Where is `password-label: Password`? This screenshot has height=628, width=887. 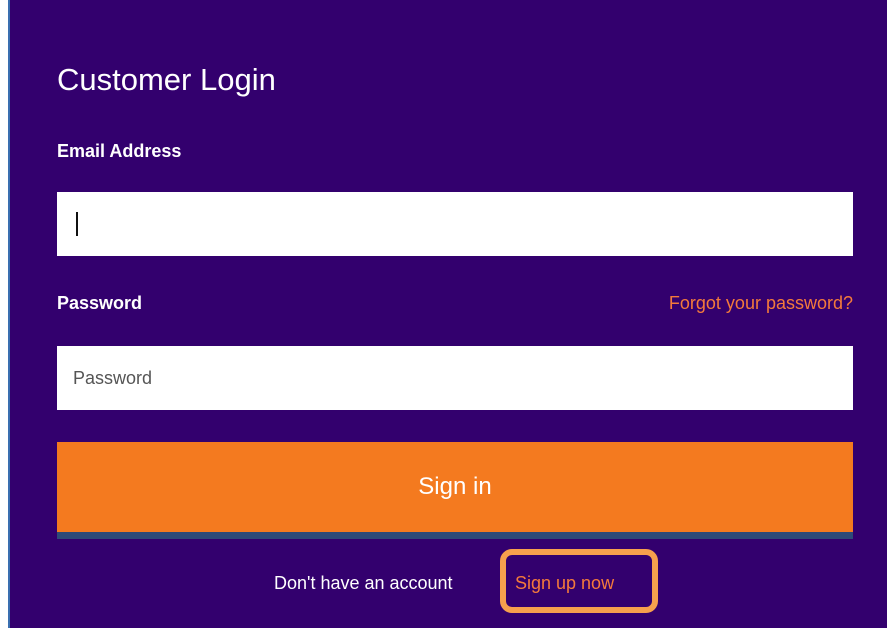
password-label: Password is located at coordinates (100, 303).